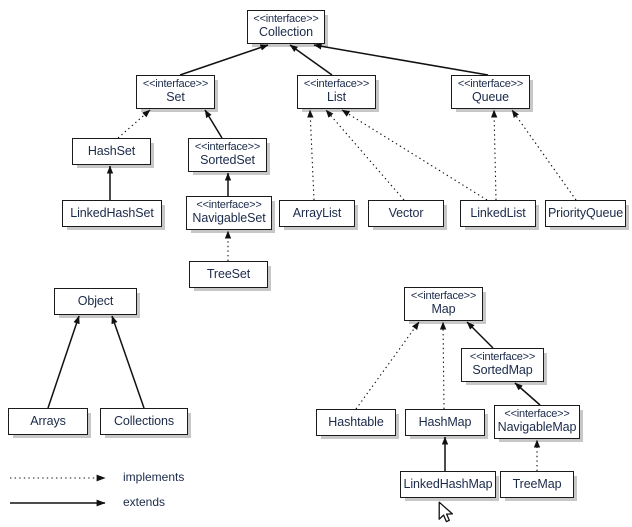  I want to click on class-box-object: Object, so click(95, 301).